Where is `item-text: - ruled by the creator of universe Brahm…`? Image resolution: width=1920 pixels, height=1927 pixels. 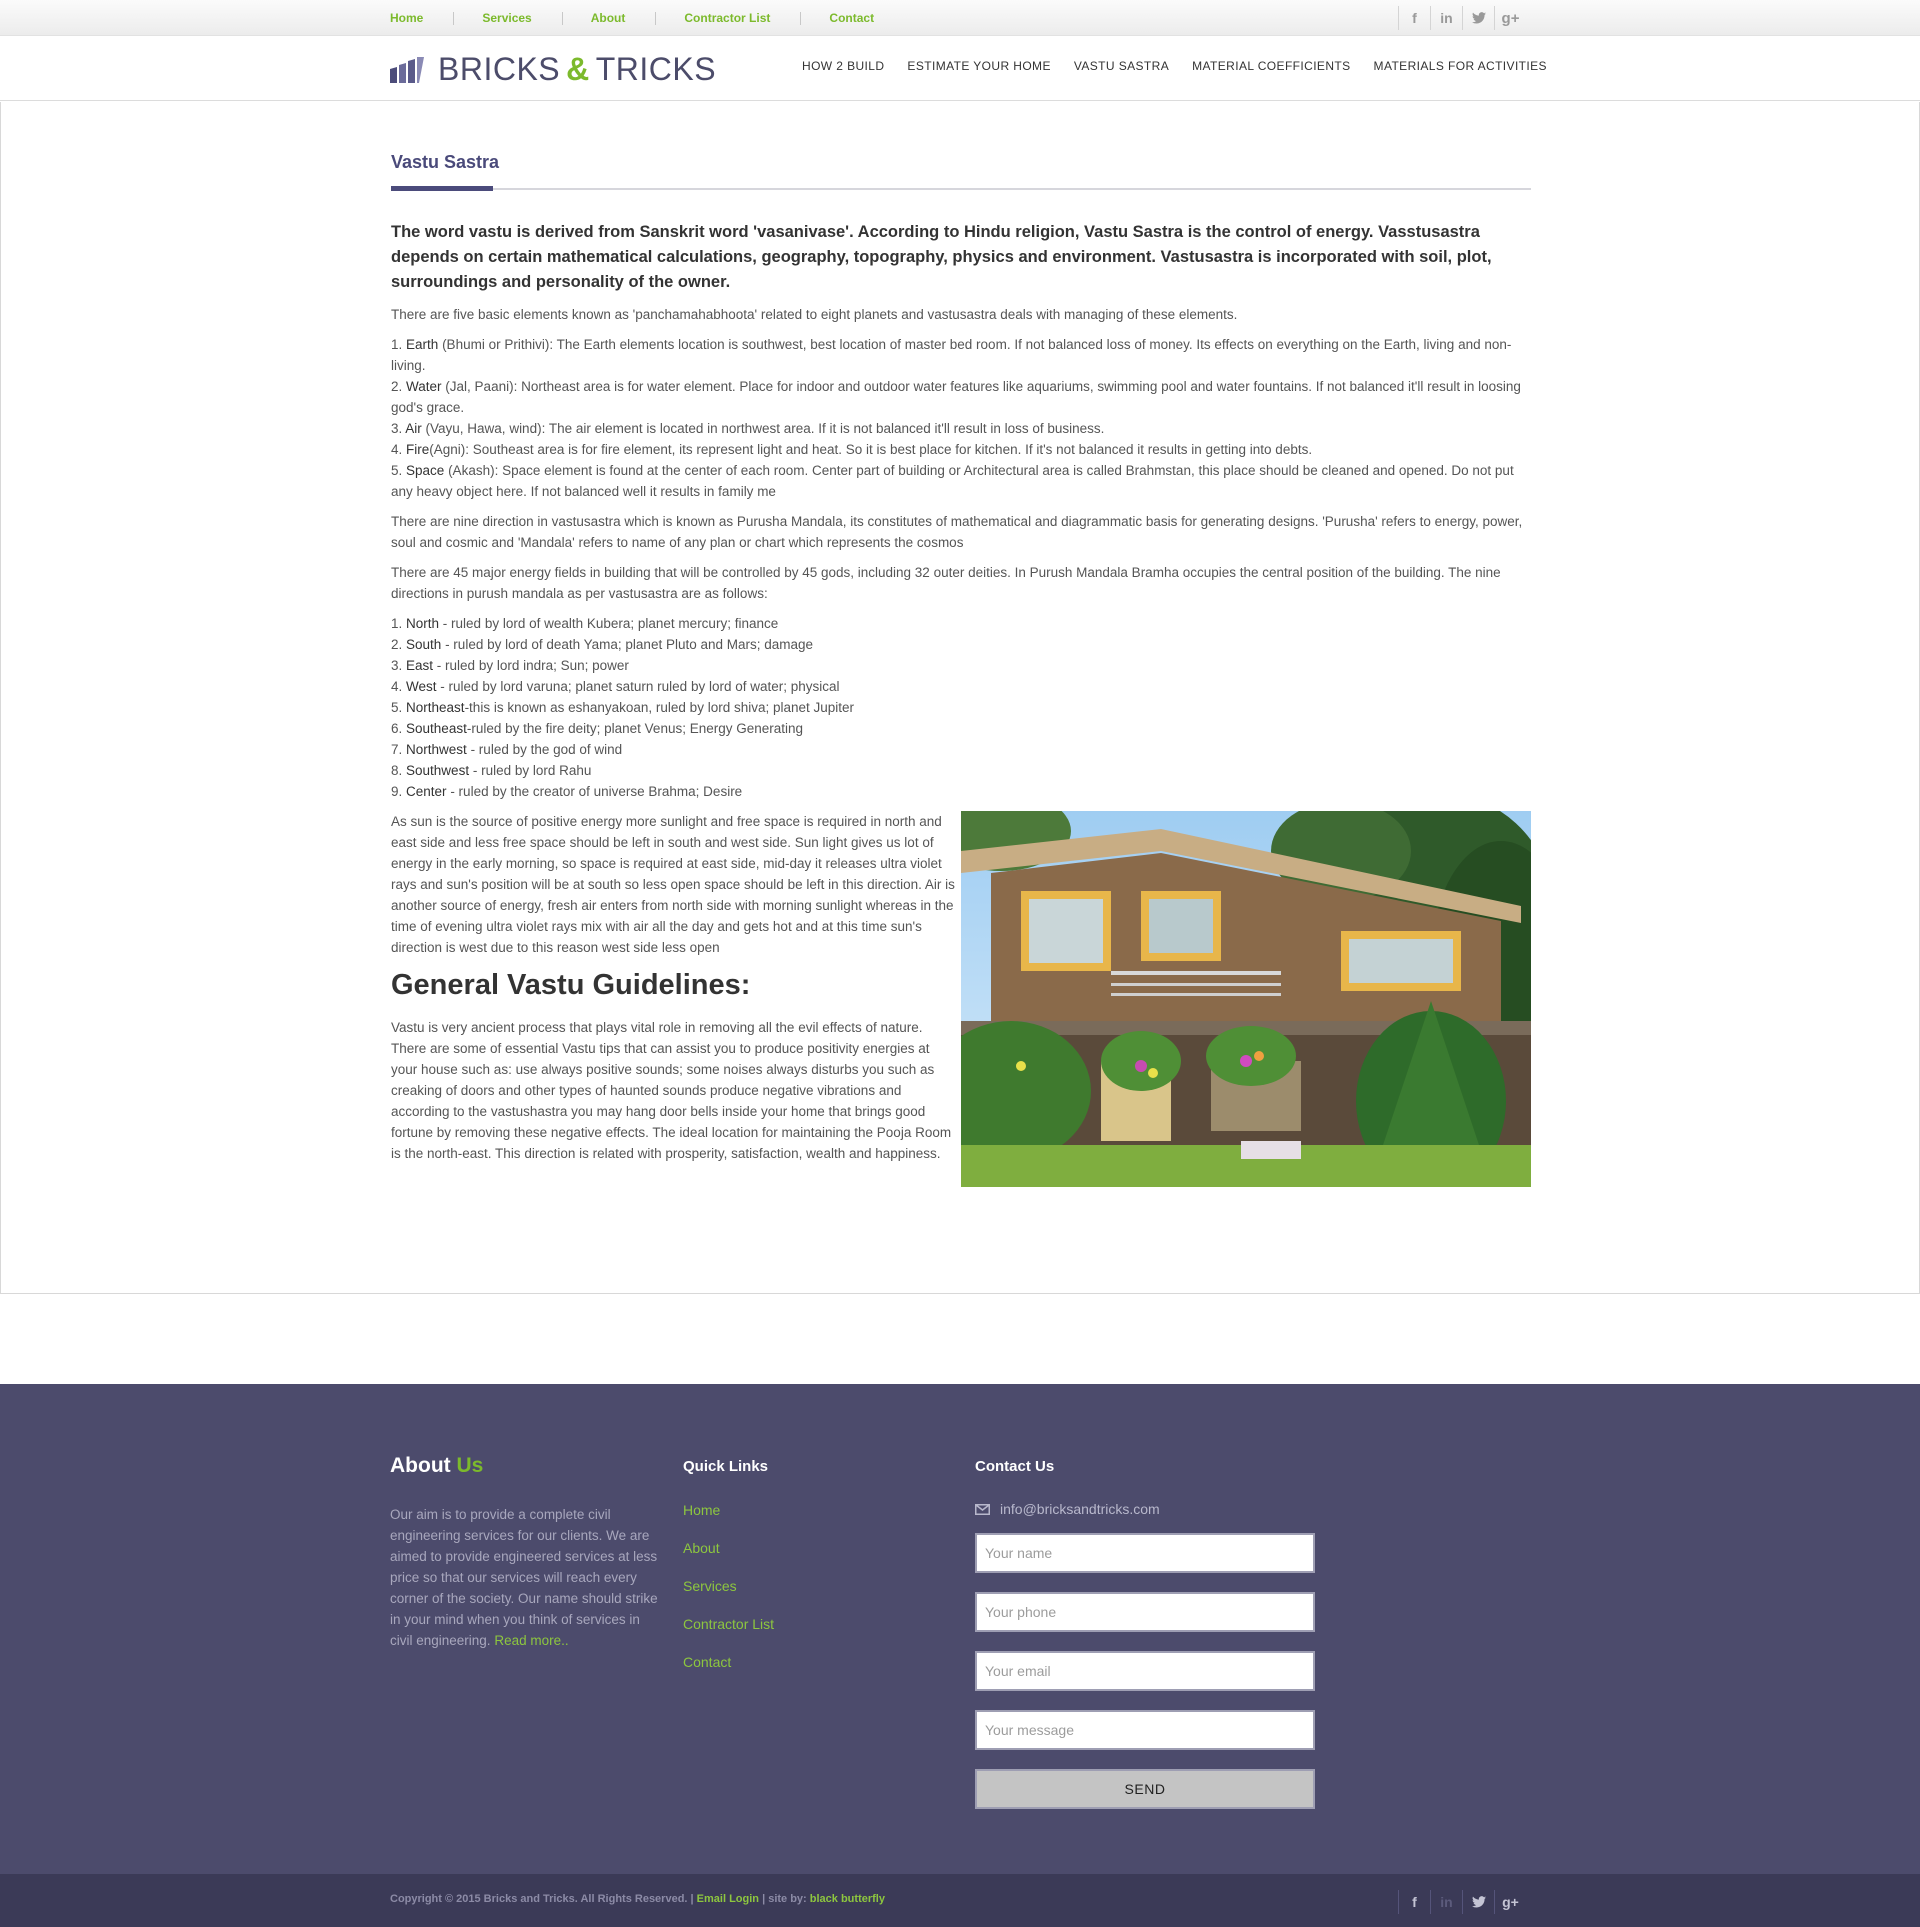
item-text: - ruled by the creator of universe Brahm… is located at coordinates (594, 791).